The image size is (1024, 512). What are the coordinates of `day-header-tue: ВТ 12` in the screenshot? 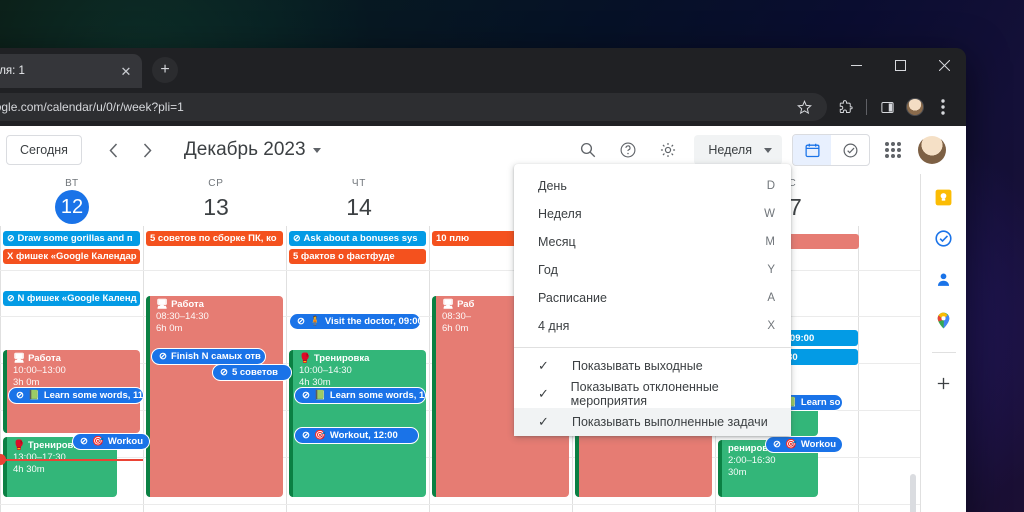 It's located at (72, 201).